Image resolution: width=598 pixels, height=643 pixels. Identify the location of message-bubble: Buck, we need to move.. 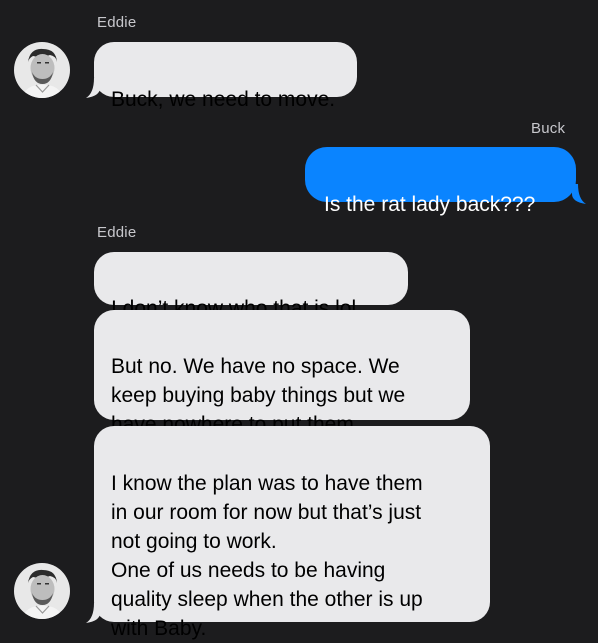
(225, 76).